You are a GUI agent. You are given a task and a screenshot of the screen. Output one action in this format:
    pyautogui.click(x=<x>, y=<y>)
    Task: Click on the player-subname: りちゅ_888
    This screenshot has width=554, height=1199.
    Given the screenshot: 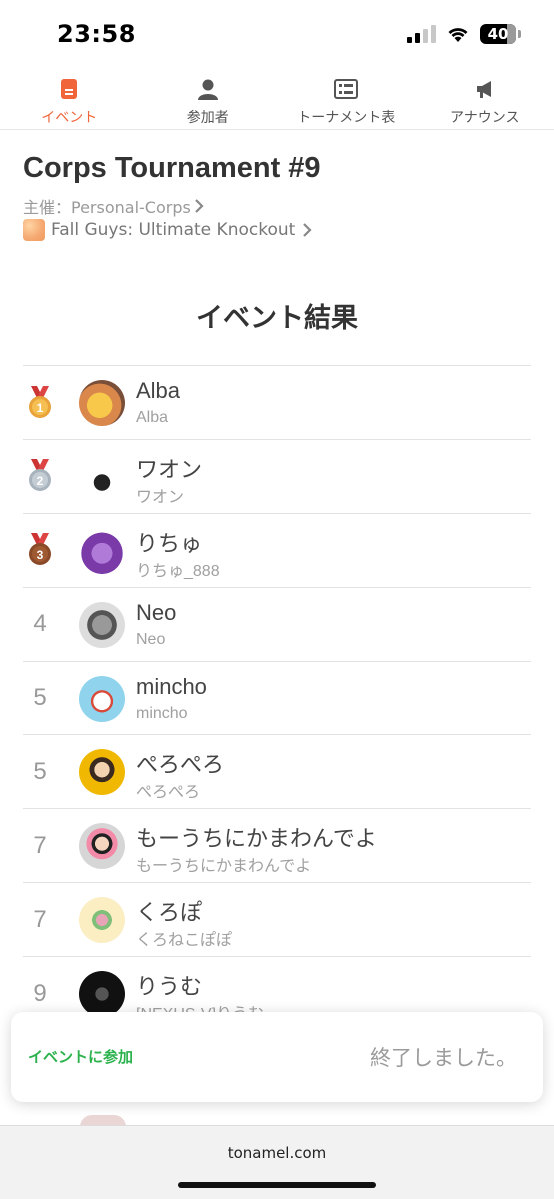 What is the action you would take?
    pyautogui.click(x=178, y=571)
    